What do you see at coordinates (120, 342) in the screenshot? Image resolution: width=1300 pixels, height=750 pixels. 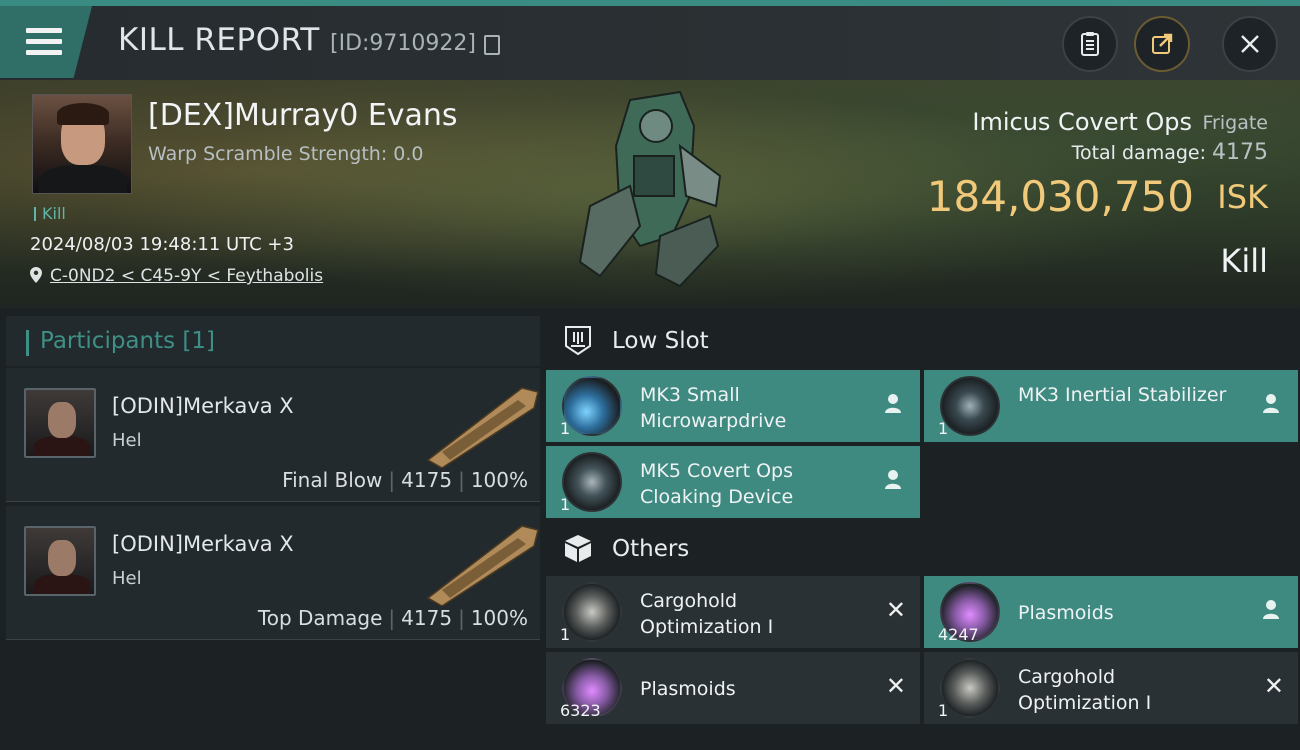 I see `participants-title: Participants [1]` at bounding box center [120, 342].